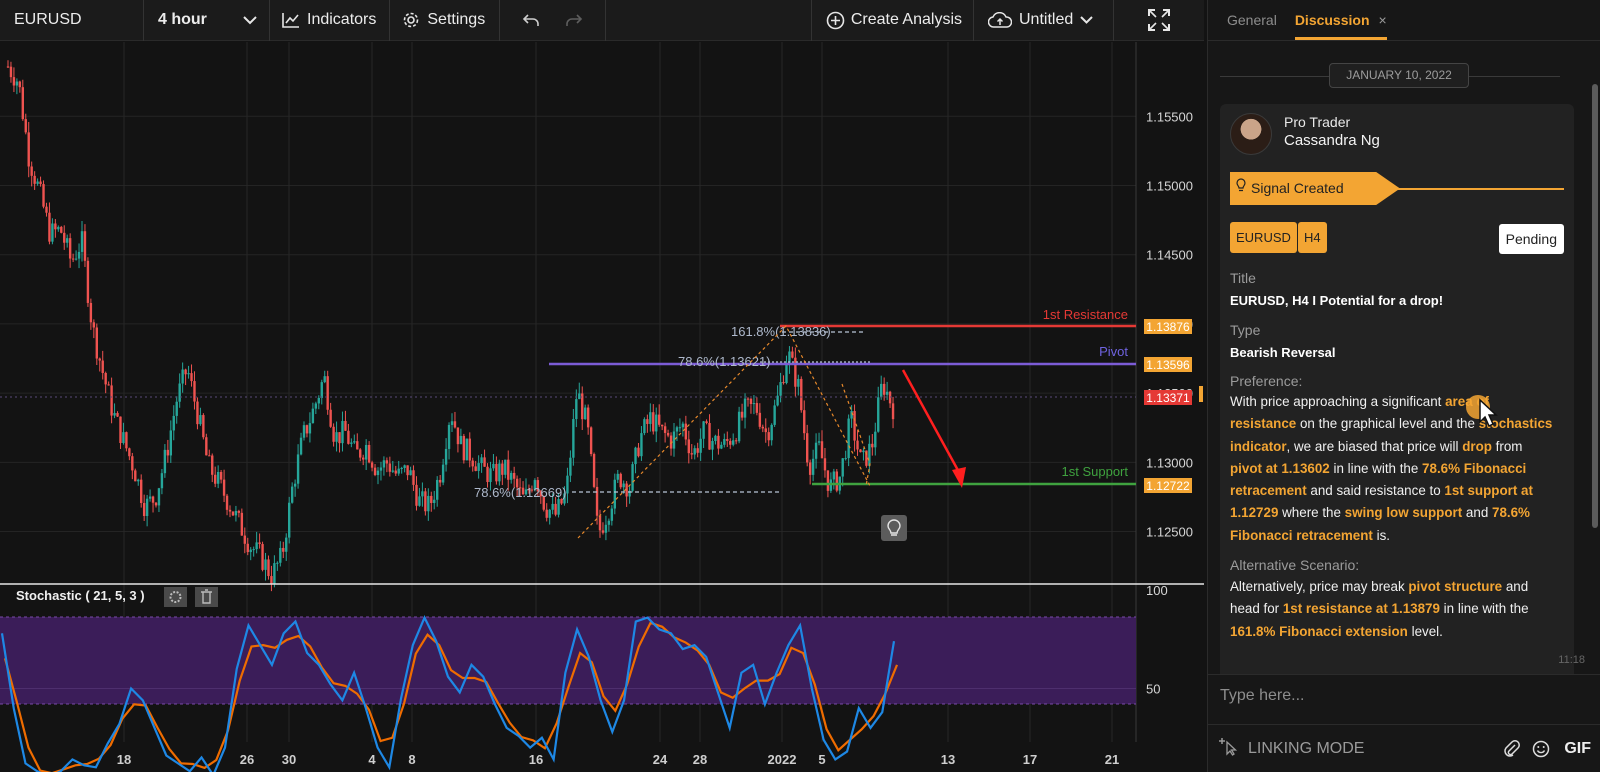  Describe the element at coordinates (207, 20) in the screenshot. I see `interval-dropdown: 4 hour` at that location.